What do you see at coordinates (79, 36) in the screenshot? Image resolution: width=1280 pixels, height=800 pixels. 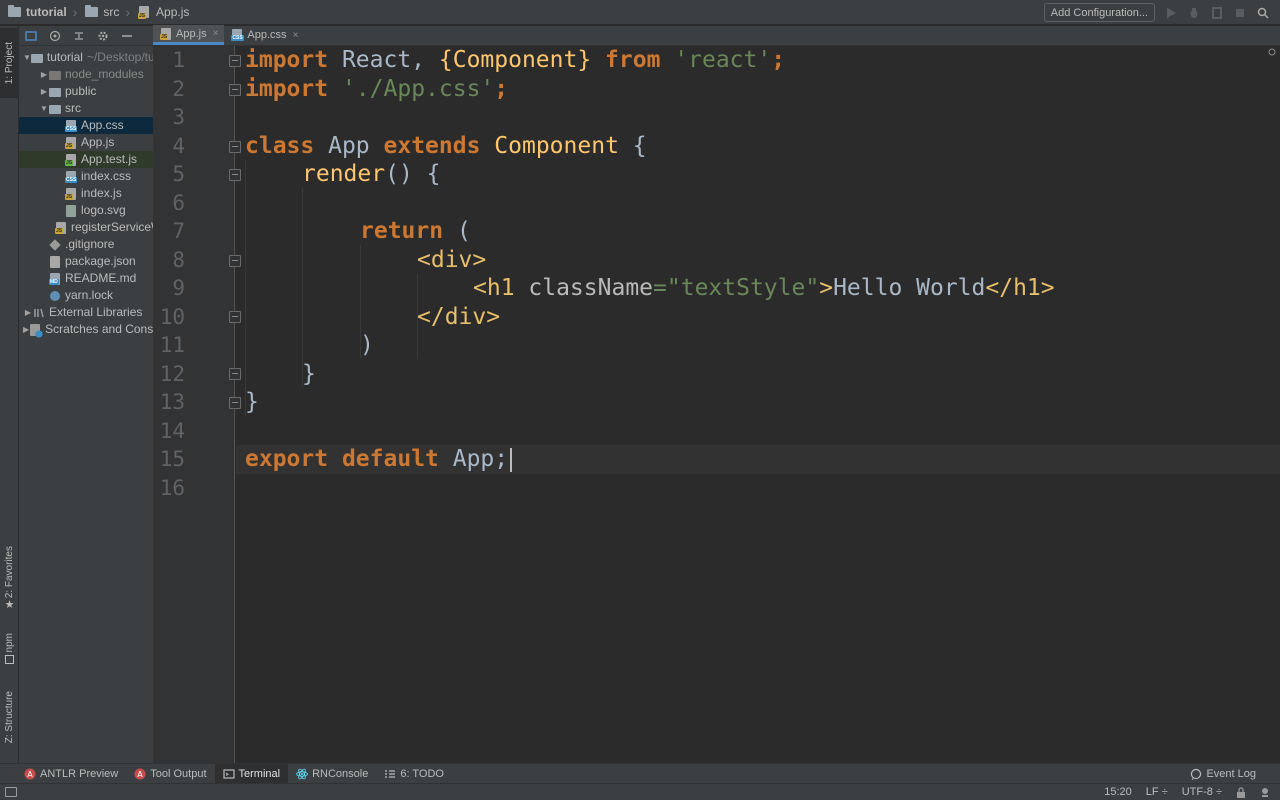 I see `collapse-all-icon` at bounding box center [79, 36].